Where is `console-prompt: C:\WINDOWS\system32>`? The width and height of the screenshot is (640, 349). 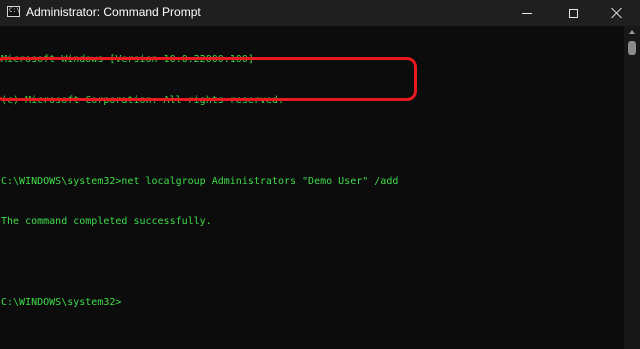 console-prompt: C:\WINDOWS\system32> is located at coordinates (312, 303).